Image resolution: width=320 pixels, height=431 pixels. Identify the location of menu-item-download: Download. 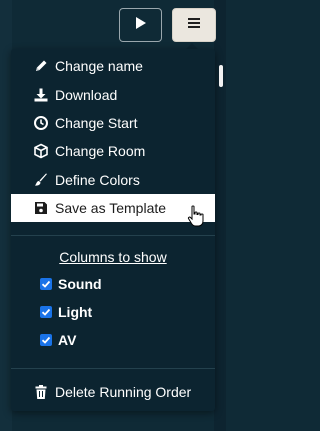
(113, 95).